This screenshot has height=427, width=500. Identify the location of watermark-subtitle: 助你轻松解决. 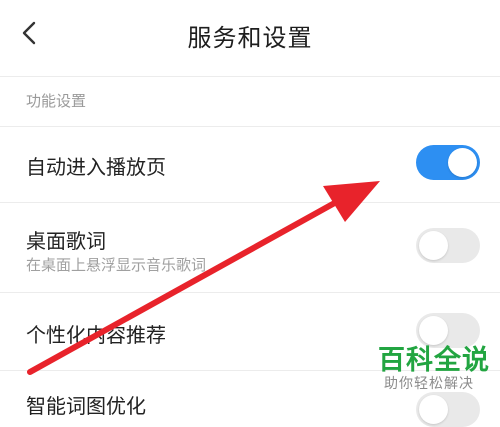
(429, 384).